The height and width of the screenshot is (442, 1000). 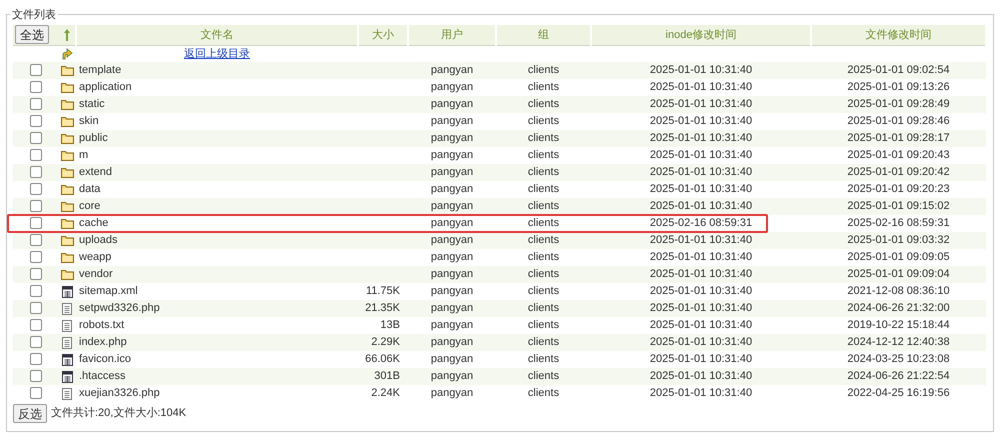 I want to click on file-name: setpwd3326.php, so click(x=119, y=308).